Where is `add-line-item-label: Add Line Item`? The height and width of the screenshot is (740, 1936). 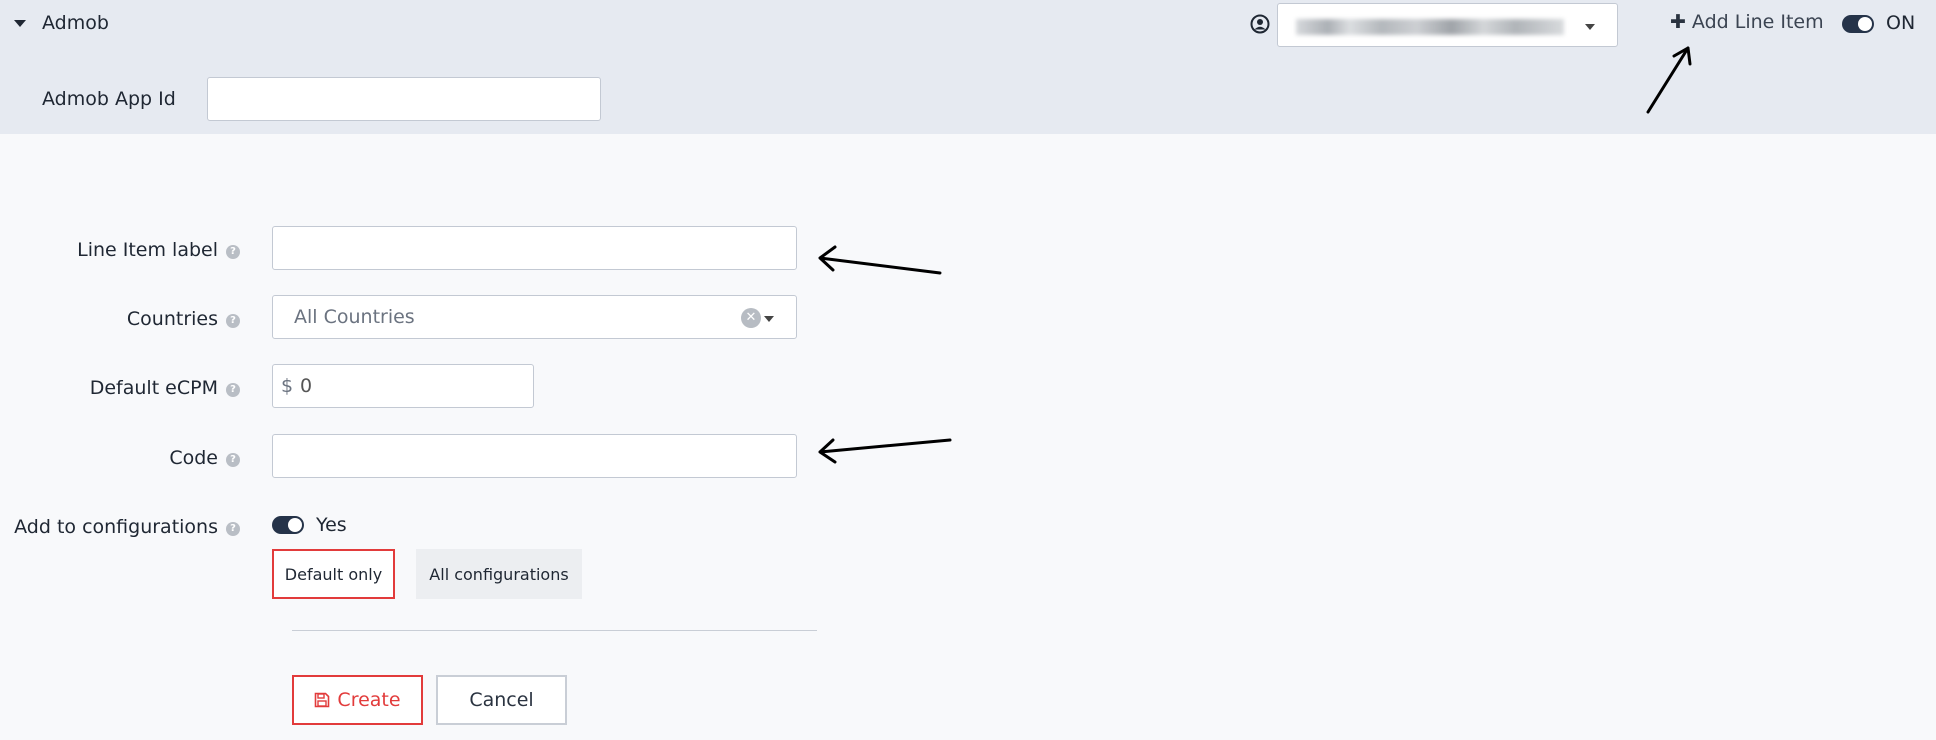 add-line-item-label: Add Line Item is located at coordinates (1757, 22).